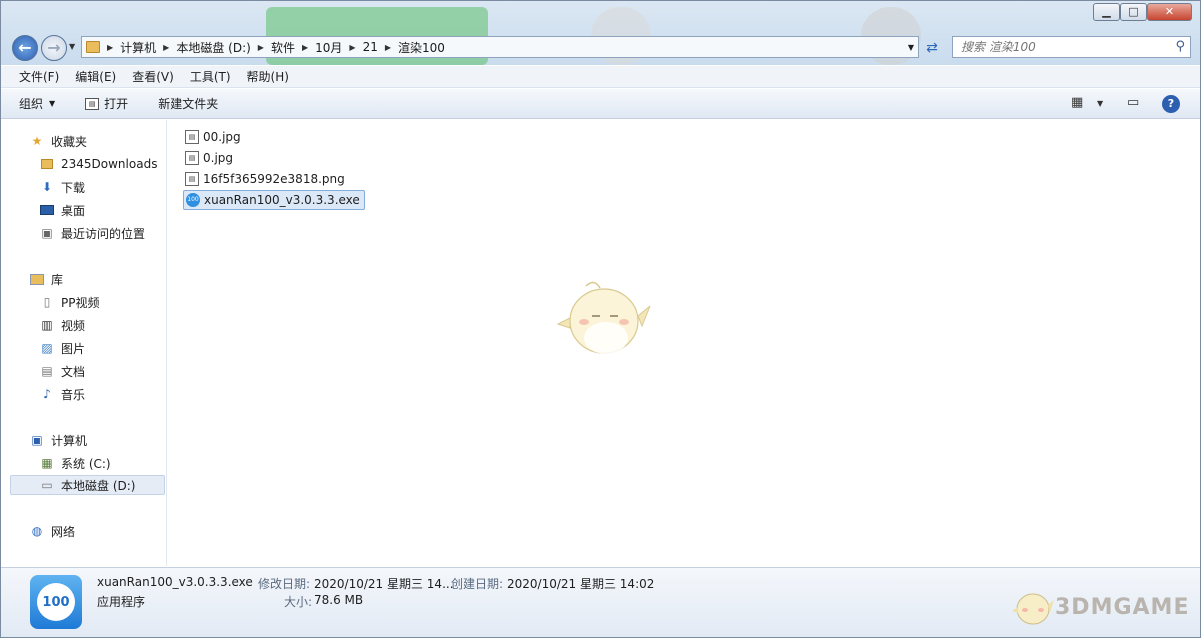 This screenshot has width=1201, height=638. What do you see at coordinates (57, 279) in the screenshot?
I see `sidebar-item-label: 库` at bounding box center [57, 279].